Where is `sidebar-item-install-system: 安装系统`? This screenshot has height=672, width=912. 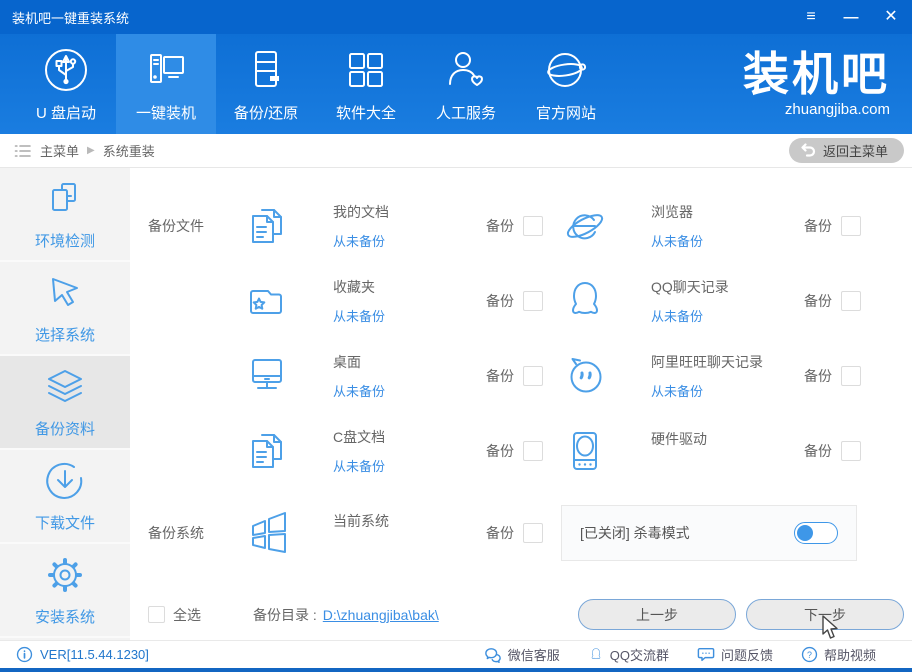
sidebar-item-install-system: 安装系统 is located at coordinates (65, 591).